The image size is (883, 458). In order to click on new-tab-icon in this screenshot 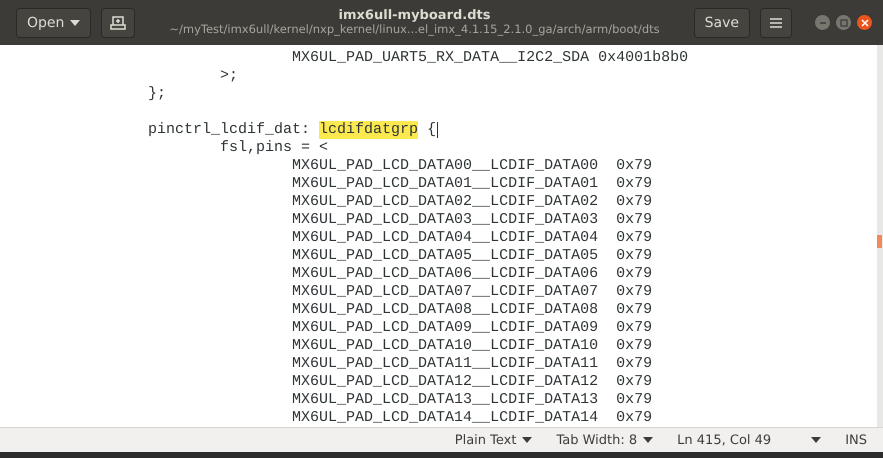, I will do `click(118, 22)`.